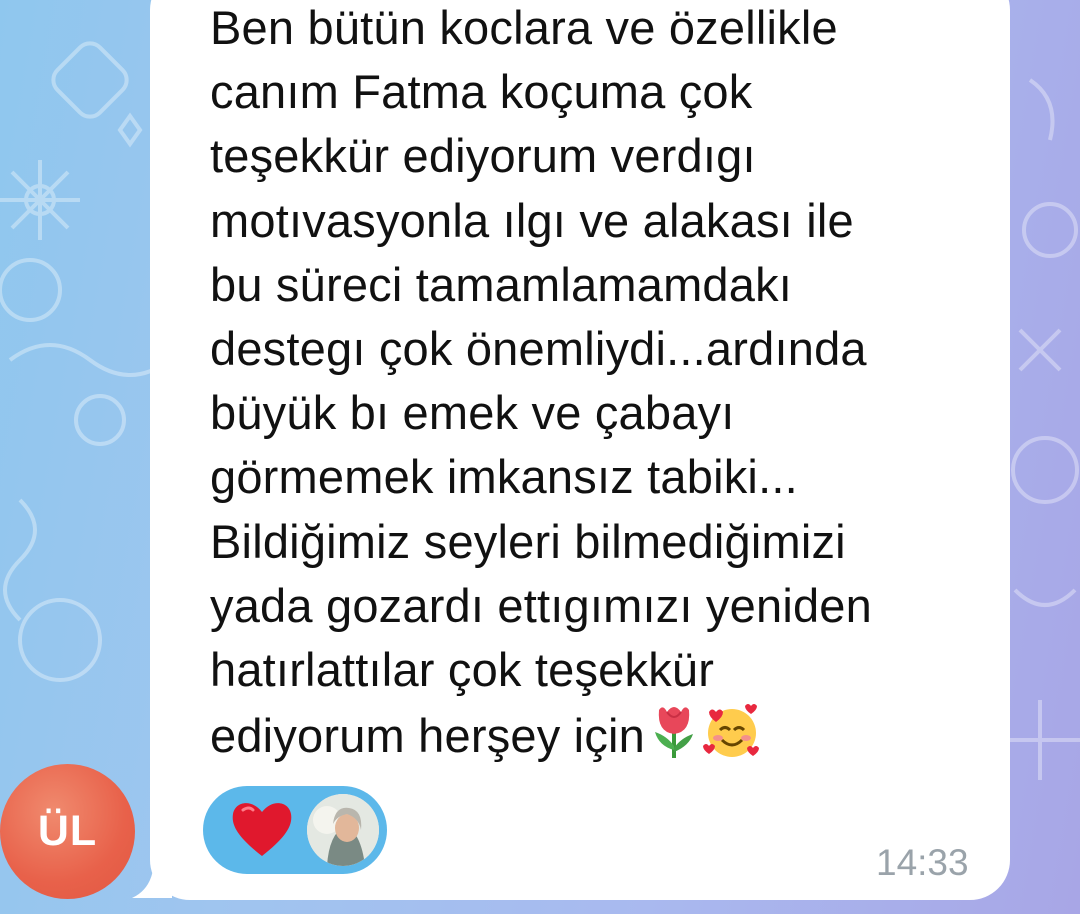 The height and width of the screenshot is (914, 1080). Describe the element at coordinates (152, 878) in the screenshot. I see `bubble-tail` at that location.